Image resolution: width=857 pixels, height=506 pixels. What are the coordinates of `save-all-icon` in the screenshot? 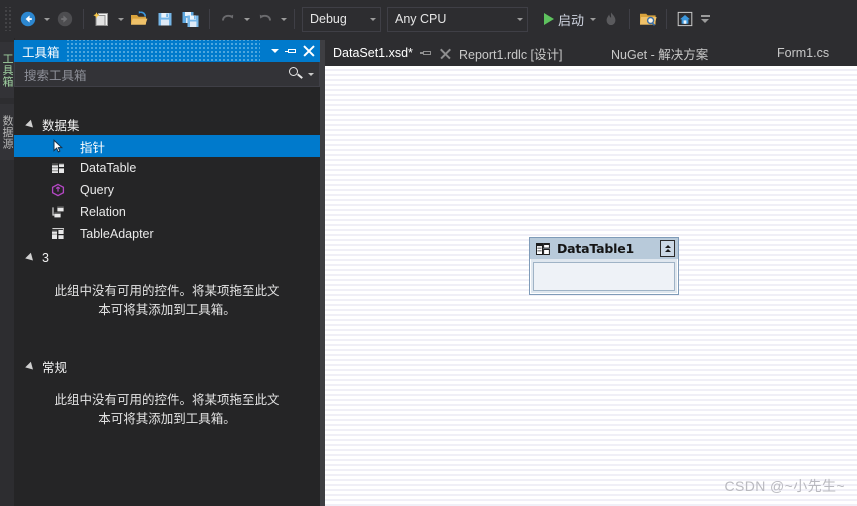 It's located at (191, 19).